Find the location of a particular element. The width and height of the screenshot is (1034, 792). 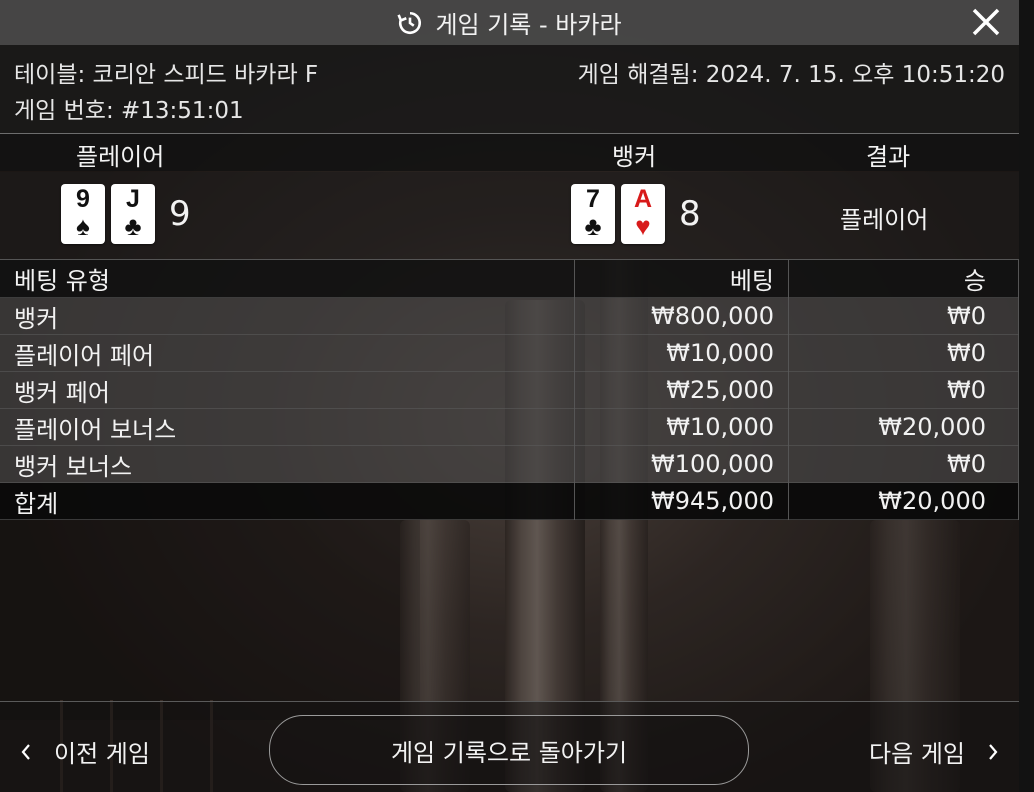

table-row: 플레이어 페어 ₩10,000 ₩0 is located at coordinates (509, 353).